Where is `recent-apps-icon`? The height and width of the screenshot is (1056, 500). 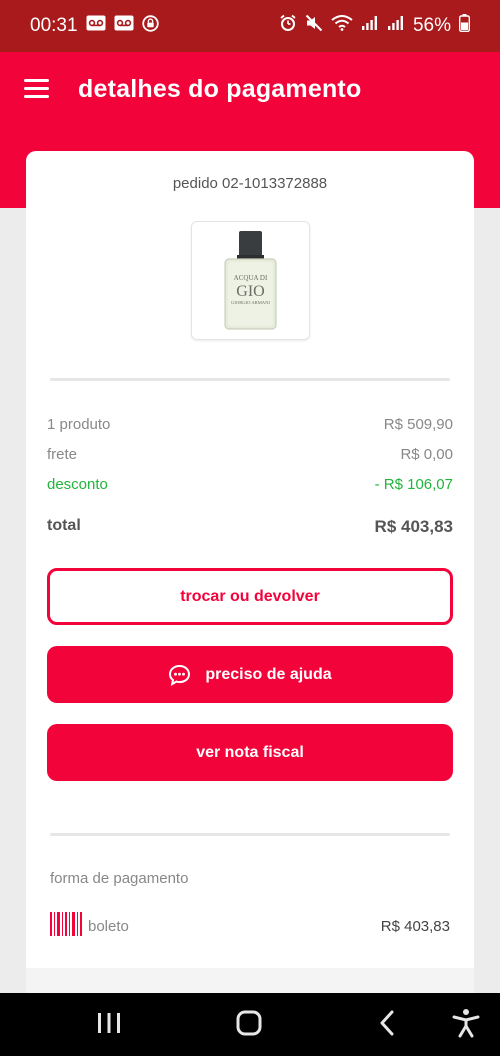 recent-apps-icon is located at coordinates (109, 1025).